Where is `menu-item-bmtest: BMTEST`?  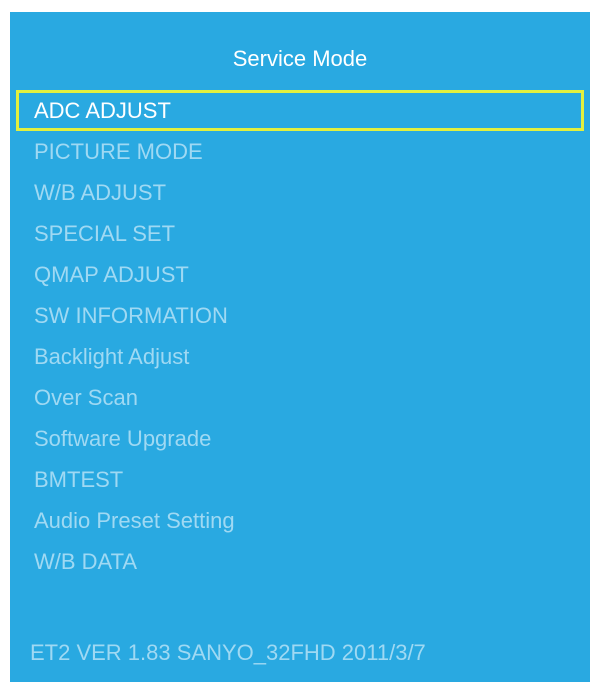 menu-item-bmtest: BMTEST is located at coordinates (300, 479).